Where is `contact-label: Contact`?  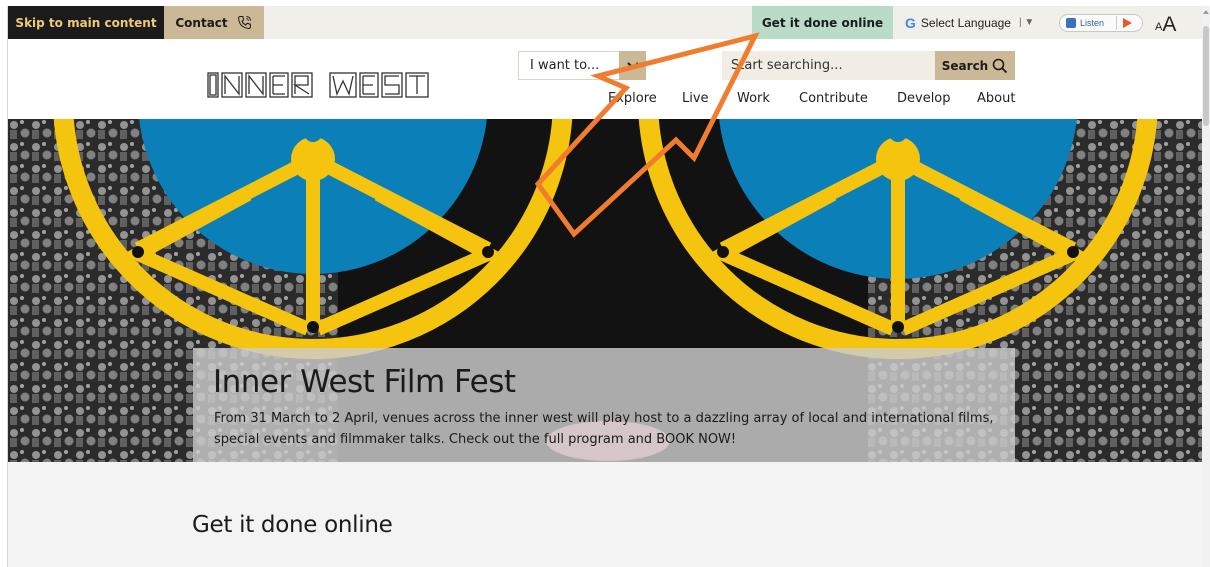
contact-label: Contact is located at coordinates (201, 22).